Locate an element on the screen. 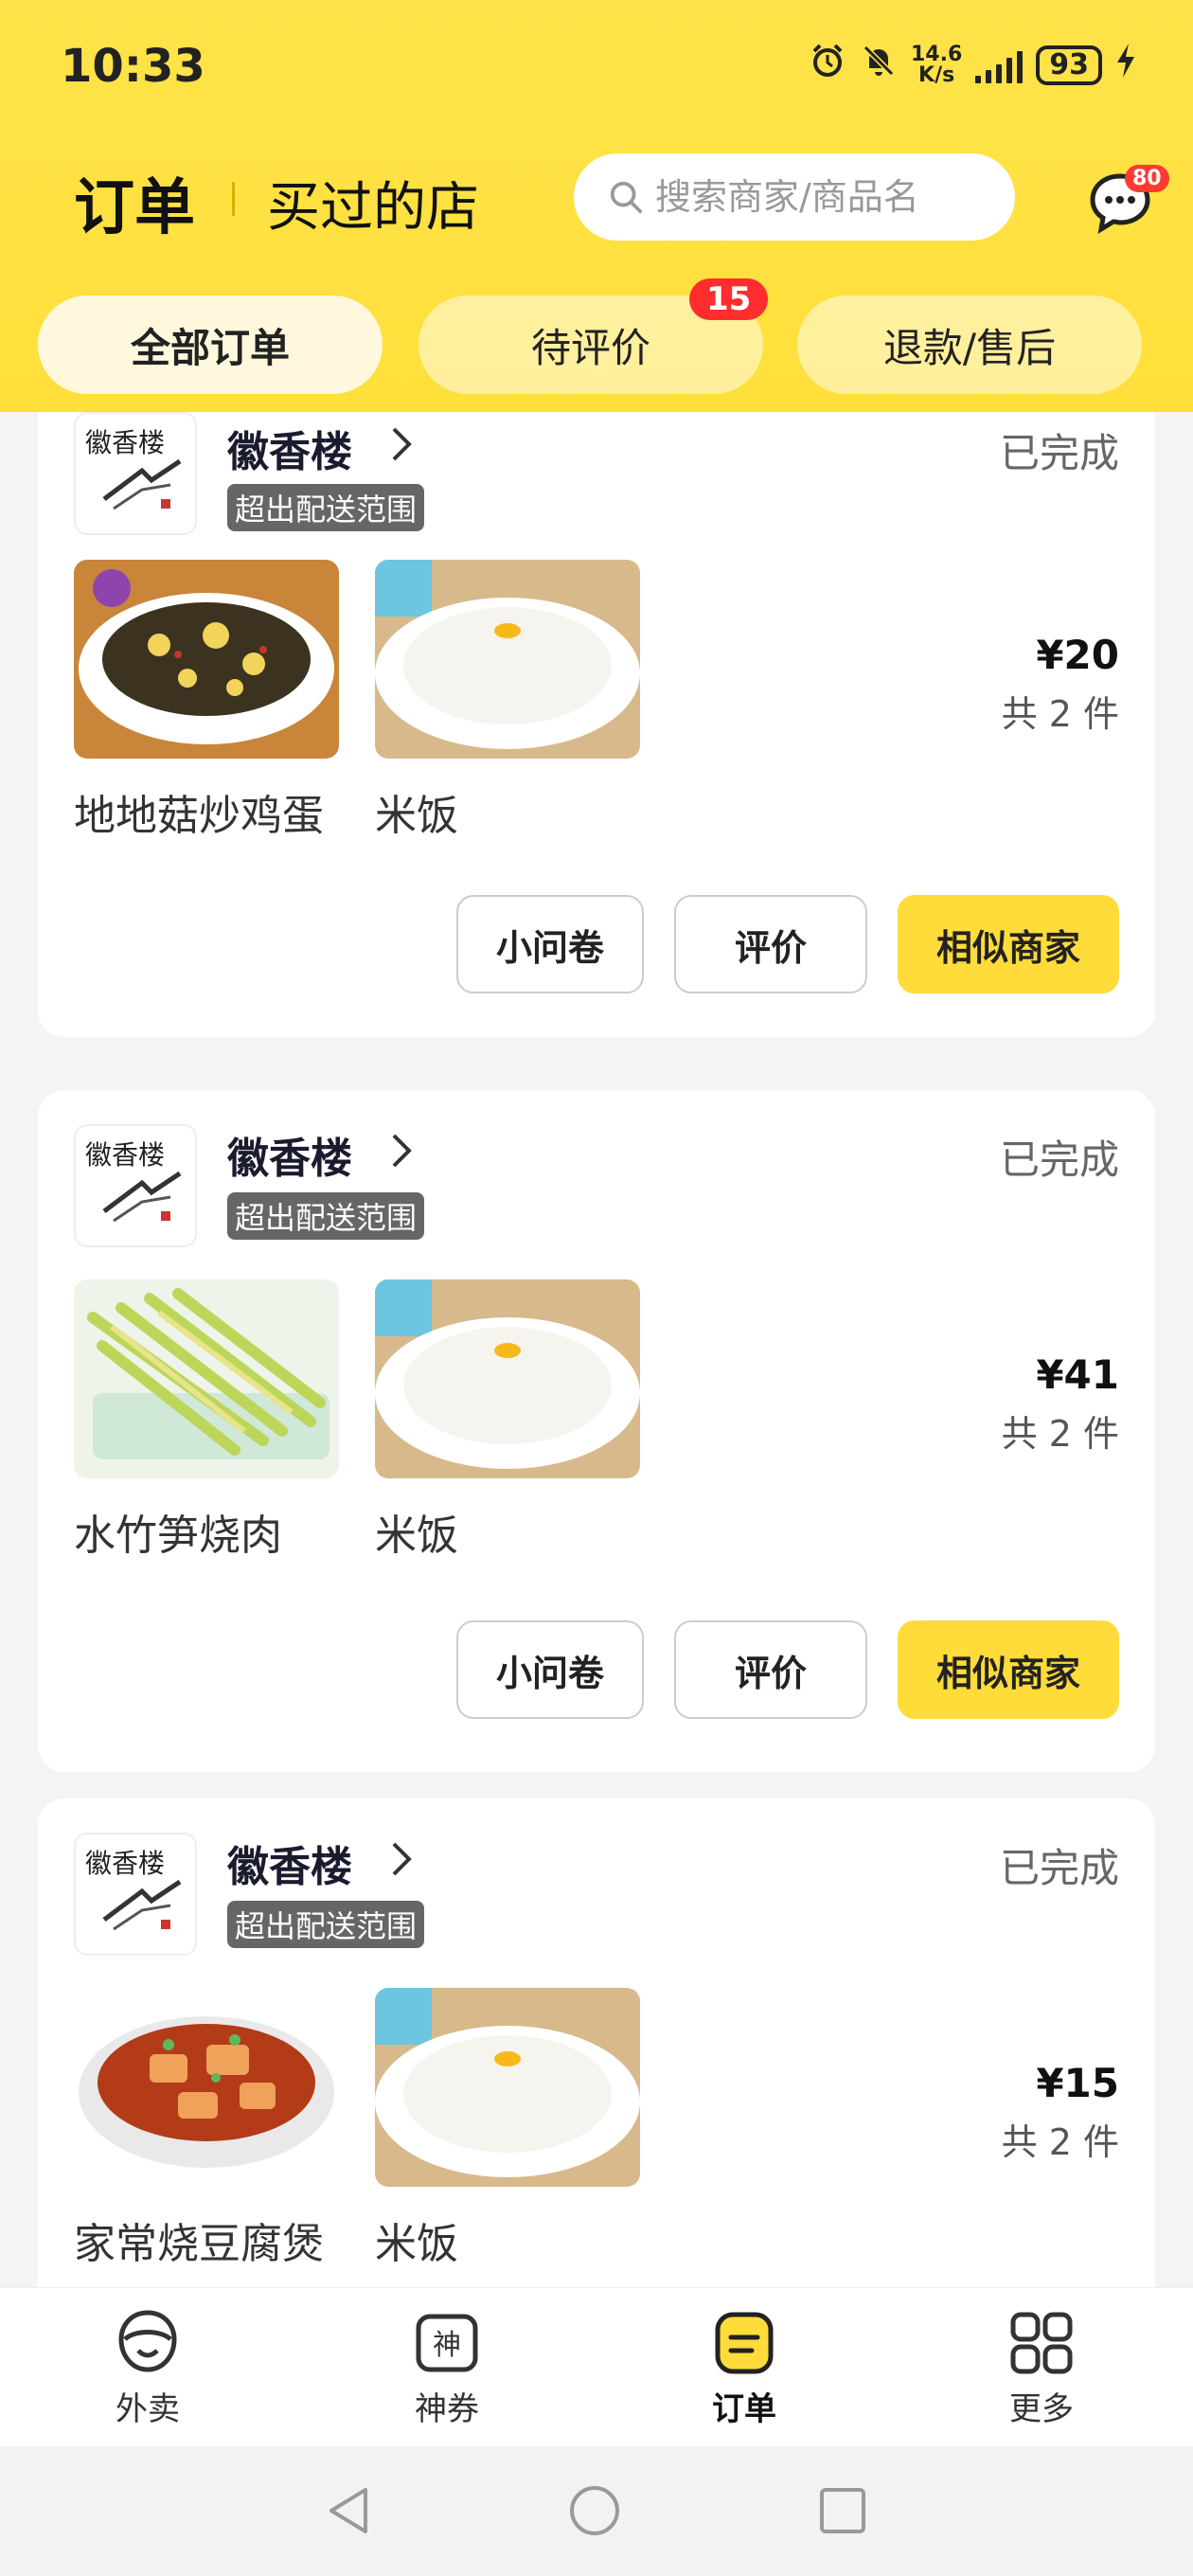 The image size is (1193, 2576). nav-orders: 订单 is located at coordinates (744, 2368).